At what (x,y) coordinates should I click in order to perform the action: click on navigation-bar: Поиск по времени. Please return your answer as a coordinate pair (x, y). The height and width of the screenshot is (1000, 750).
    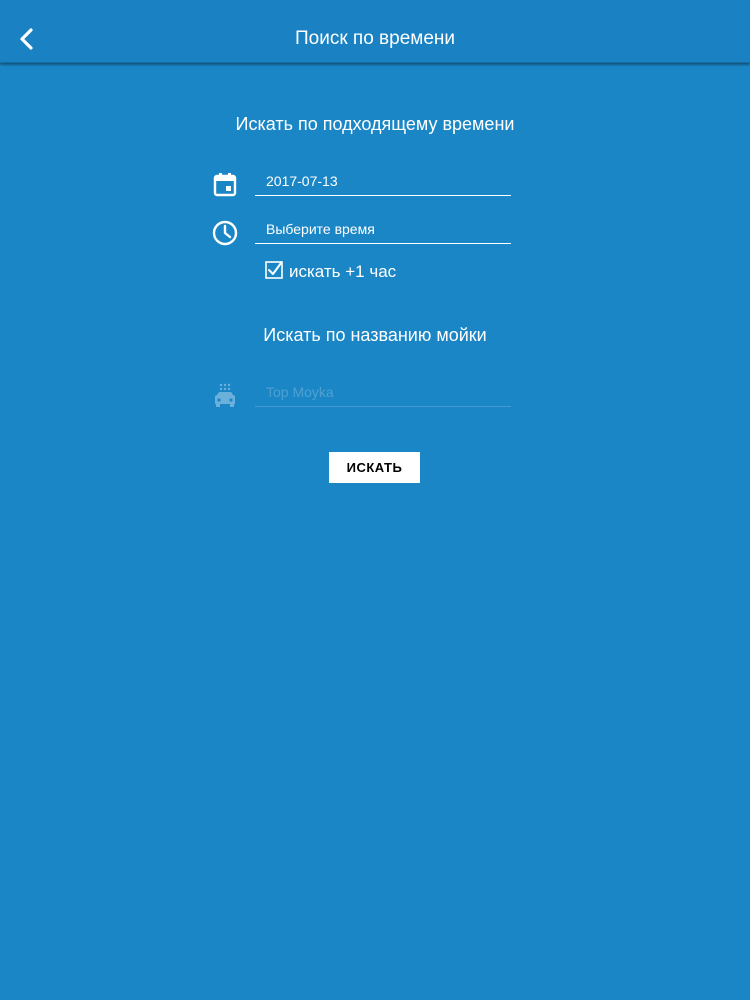
    Looking at the image, I should click on (375, 31).